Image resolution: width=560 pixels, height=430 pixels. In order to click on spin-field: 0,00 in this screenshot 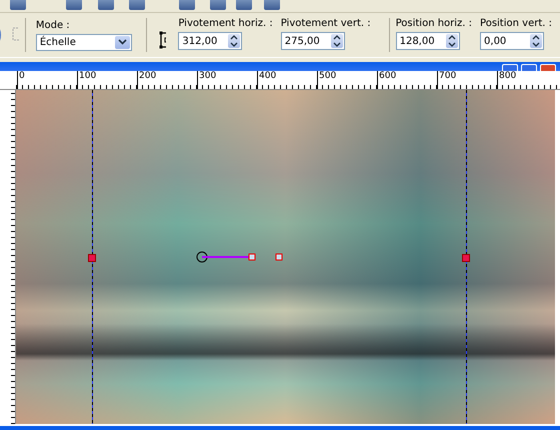, I will do `click(512, 41)`.